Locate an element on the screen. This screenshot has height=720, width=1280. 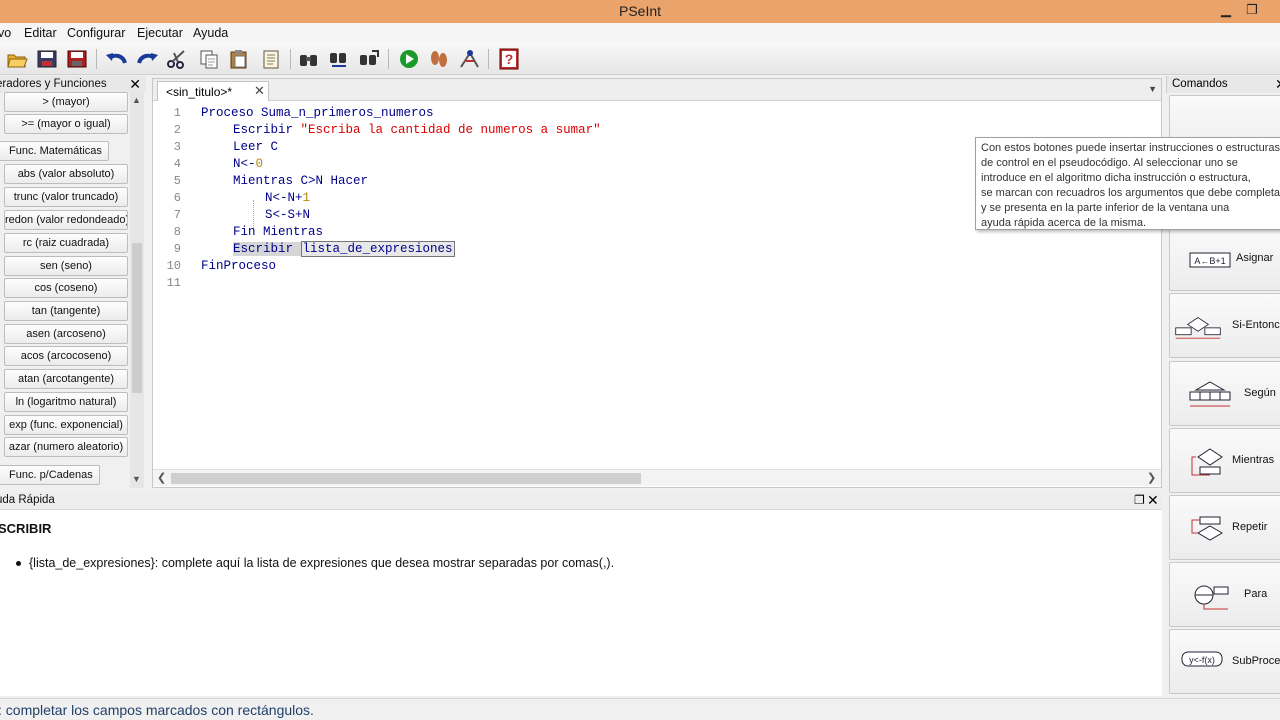
category-func-cadenas: Func. p/Cadenas is located at coordinates (50, 475).